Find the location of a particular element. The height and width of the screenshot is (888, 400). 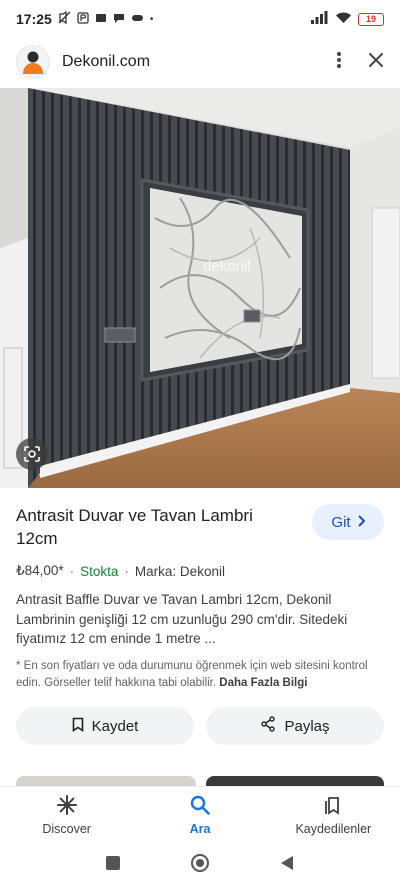

save-button: Kaydet is located at coordinates (105, 726).